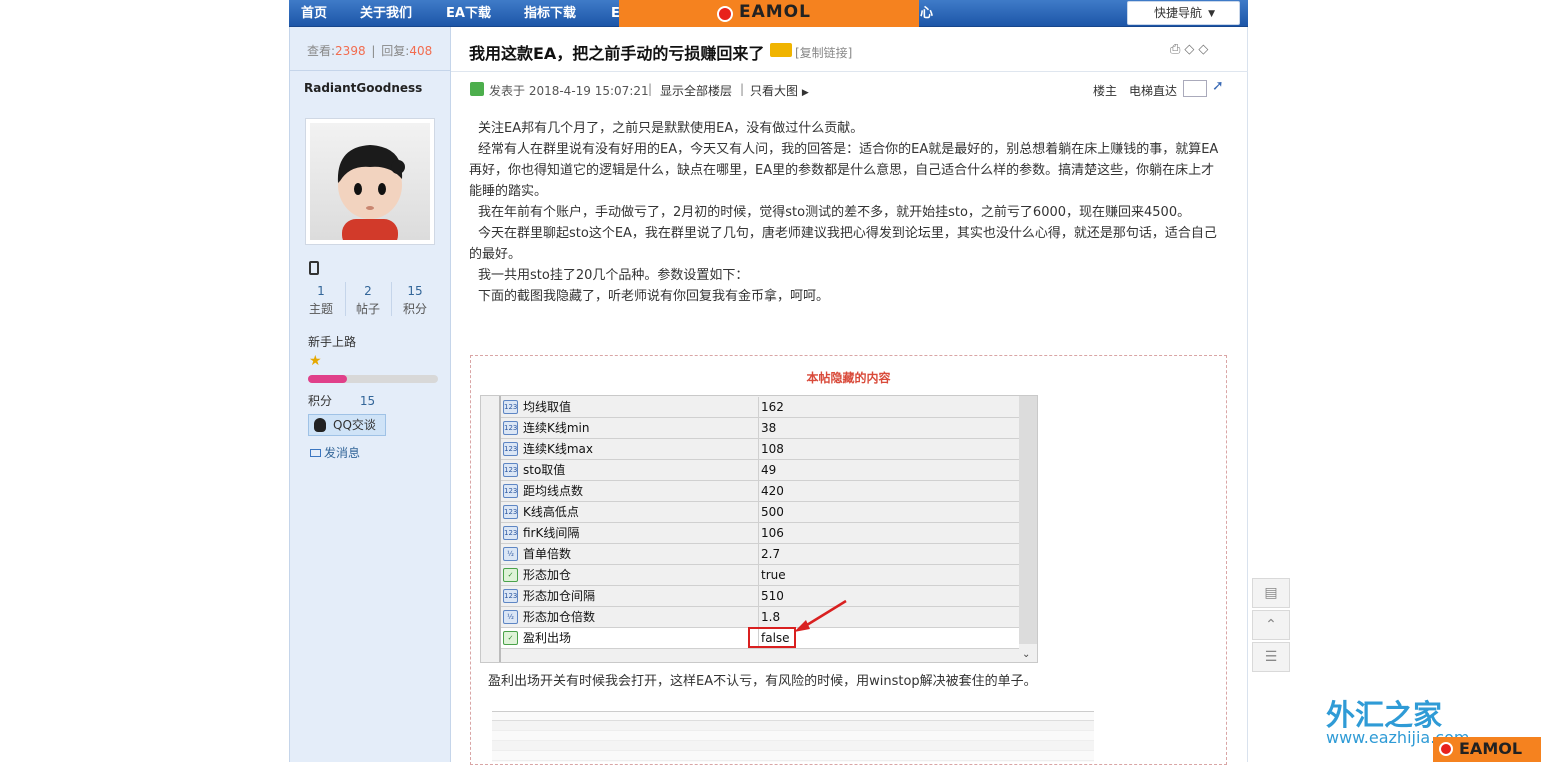  What do you see at coordinates (820, 615) in the screenshot?
I see `red-arrow-icon` at bounding box center [820, 615].